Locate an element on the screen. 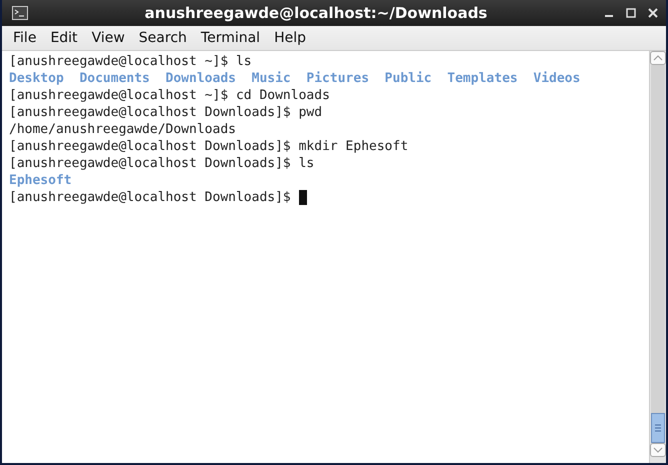  window-title: anushreegawde@localhost:~/Downloads is located at coordinates (316, 13).